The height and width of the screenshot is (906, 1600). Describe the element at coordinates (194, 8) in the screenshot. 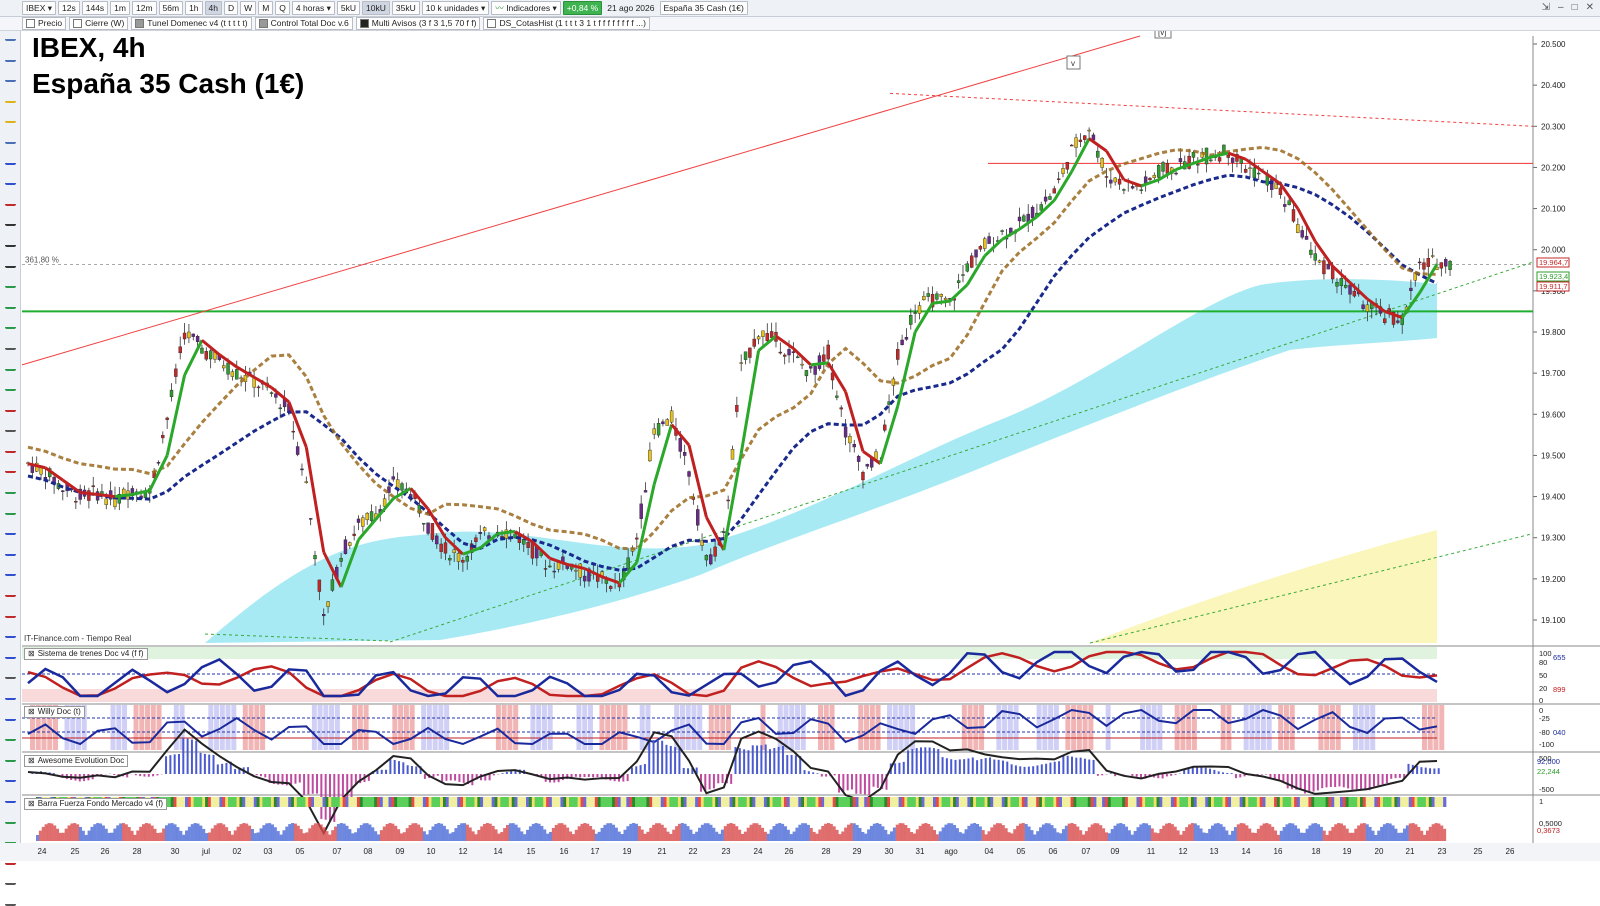

I see `tf-1h-button: 1h` at that location.